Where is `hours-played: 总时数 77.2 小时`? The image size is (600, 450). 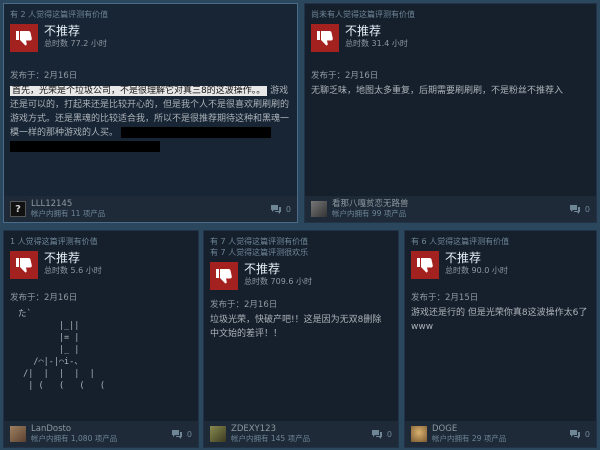 hours-played: 总时数 77.2 小时 is located at coordinates (75, 43).